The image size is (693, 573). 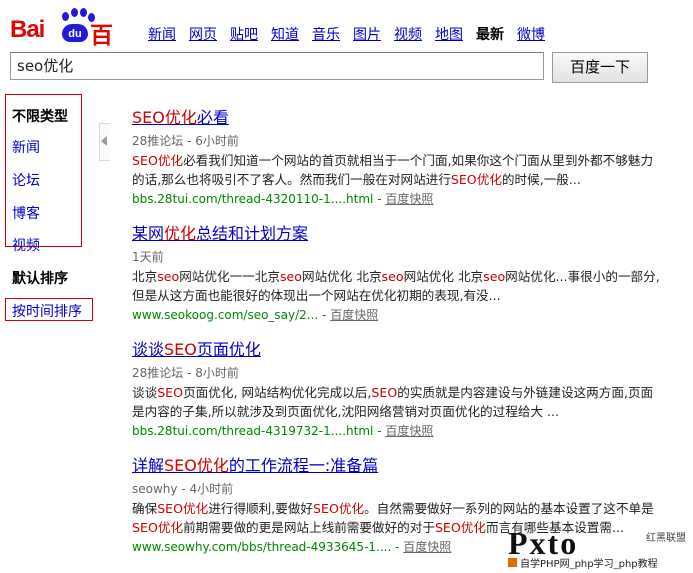 What do you see at coordinates (26, 180) in the screenshot?
I see `sidebar-type-forum: 论坛` at bounding box center [26, 180].